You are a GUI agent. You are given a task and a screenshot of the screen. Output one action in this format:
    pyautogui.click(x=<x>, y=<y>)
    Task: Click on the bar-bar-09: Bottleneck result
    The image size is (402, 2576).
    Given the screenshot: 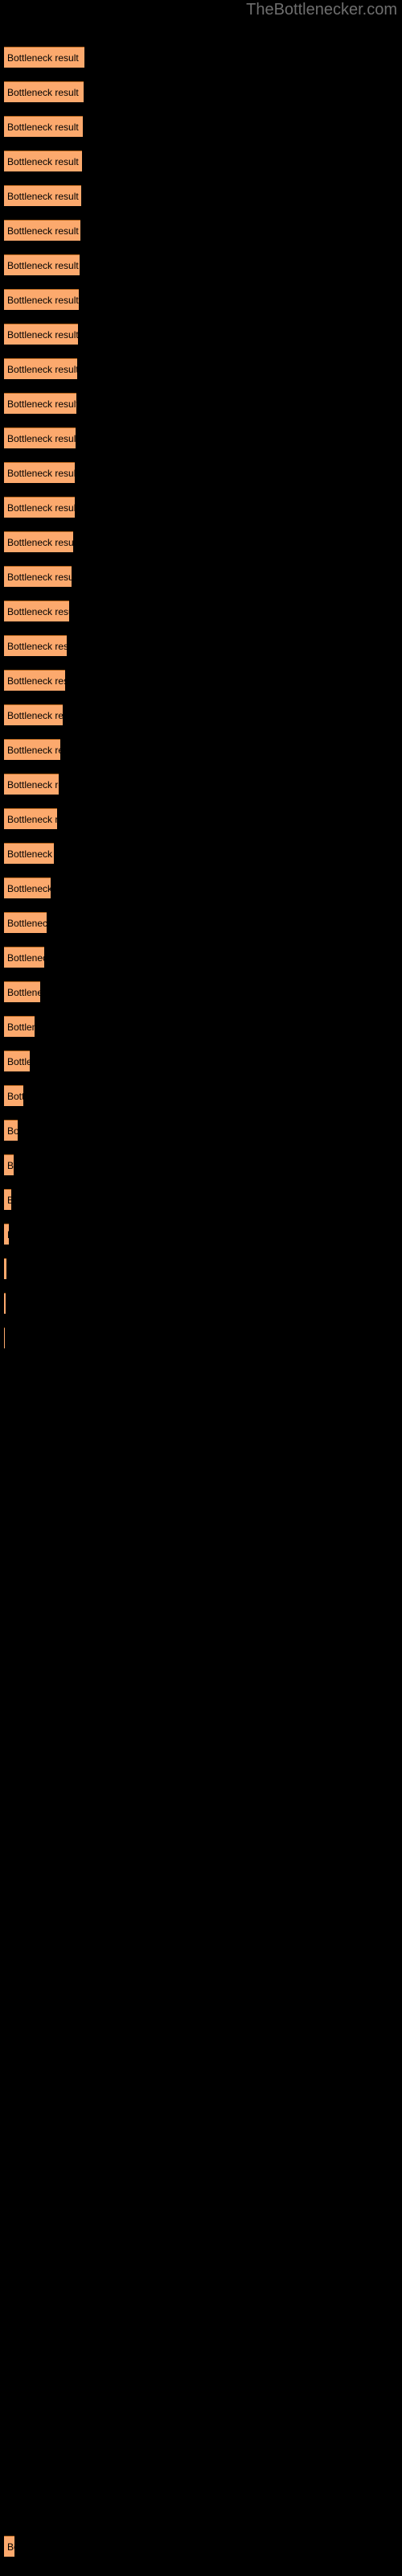 What is the action you would take?
    pyautogui.click(x=41, y=334)
    